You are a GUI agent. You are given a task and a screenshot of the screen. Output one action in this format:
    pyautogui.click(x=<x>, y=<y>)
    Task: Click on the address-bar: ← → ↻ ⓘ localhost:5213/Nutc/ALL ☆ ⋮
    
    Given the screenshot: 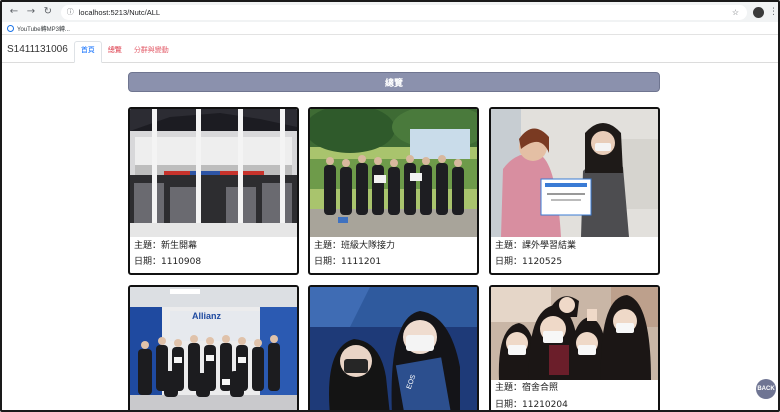 What is the action you would take?
    pyautogui.click(x=390, y=12)
    